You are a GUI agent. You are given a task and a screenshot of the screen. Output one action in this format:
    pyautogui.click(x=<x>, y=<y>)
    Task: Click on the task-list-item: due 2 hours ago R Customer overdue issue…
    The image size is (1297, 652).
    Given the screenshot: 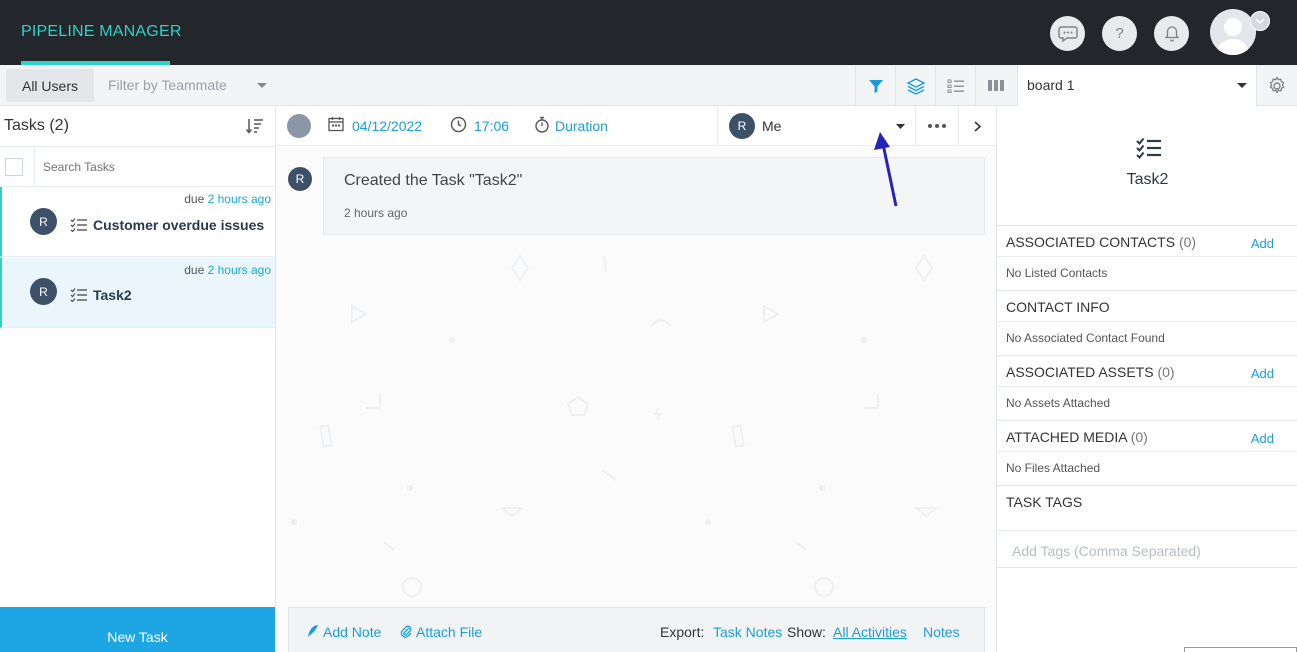 What is the action you would take?
    pyautogui.click(x=137, y=222)
    